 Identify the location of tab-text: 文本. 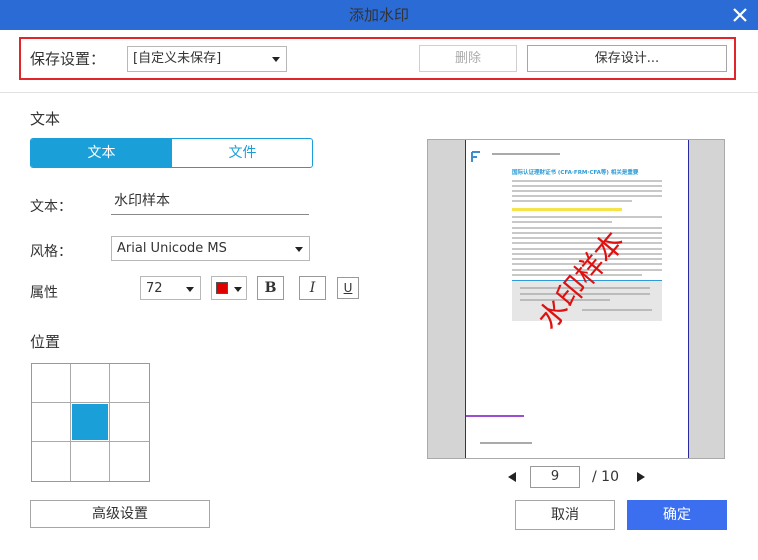
(101, 153).